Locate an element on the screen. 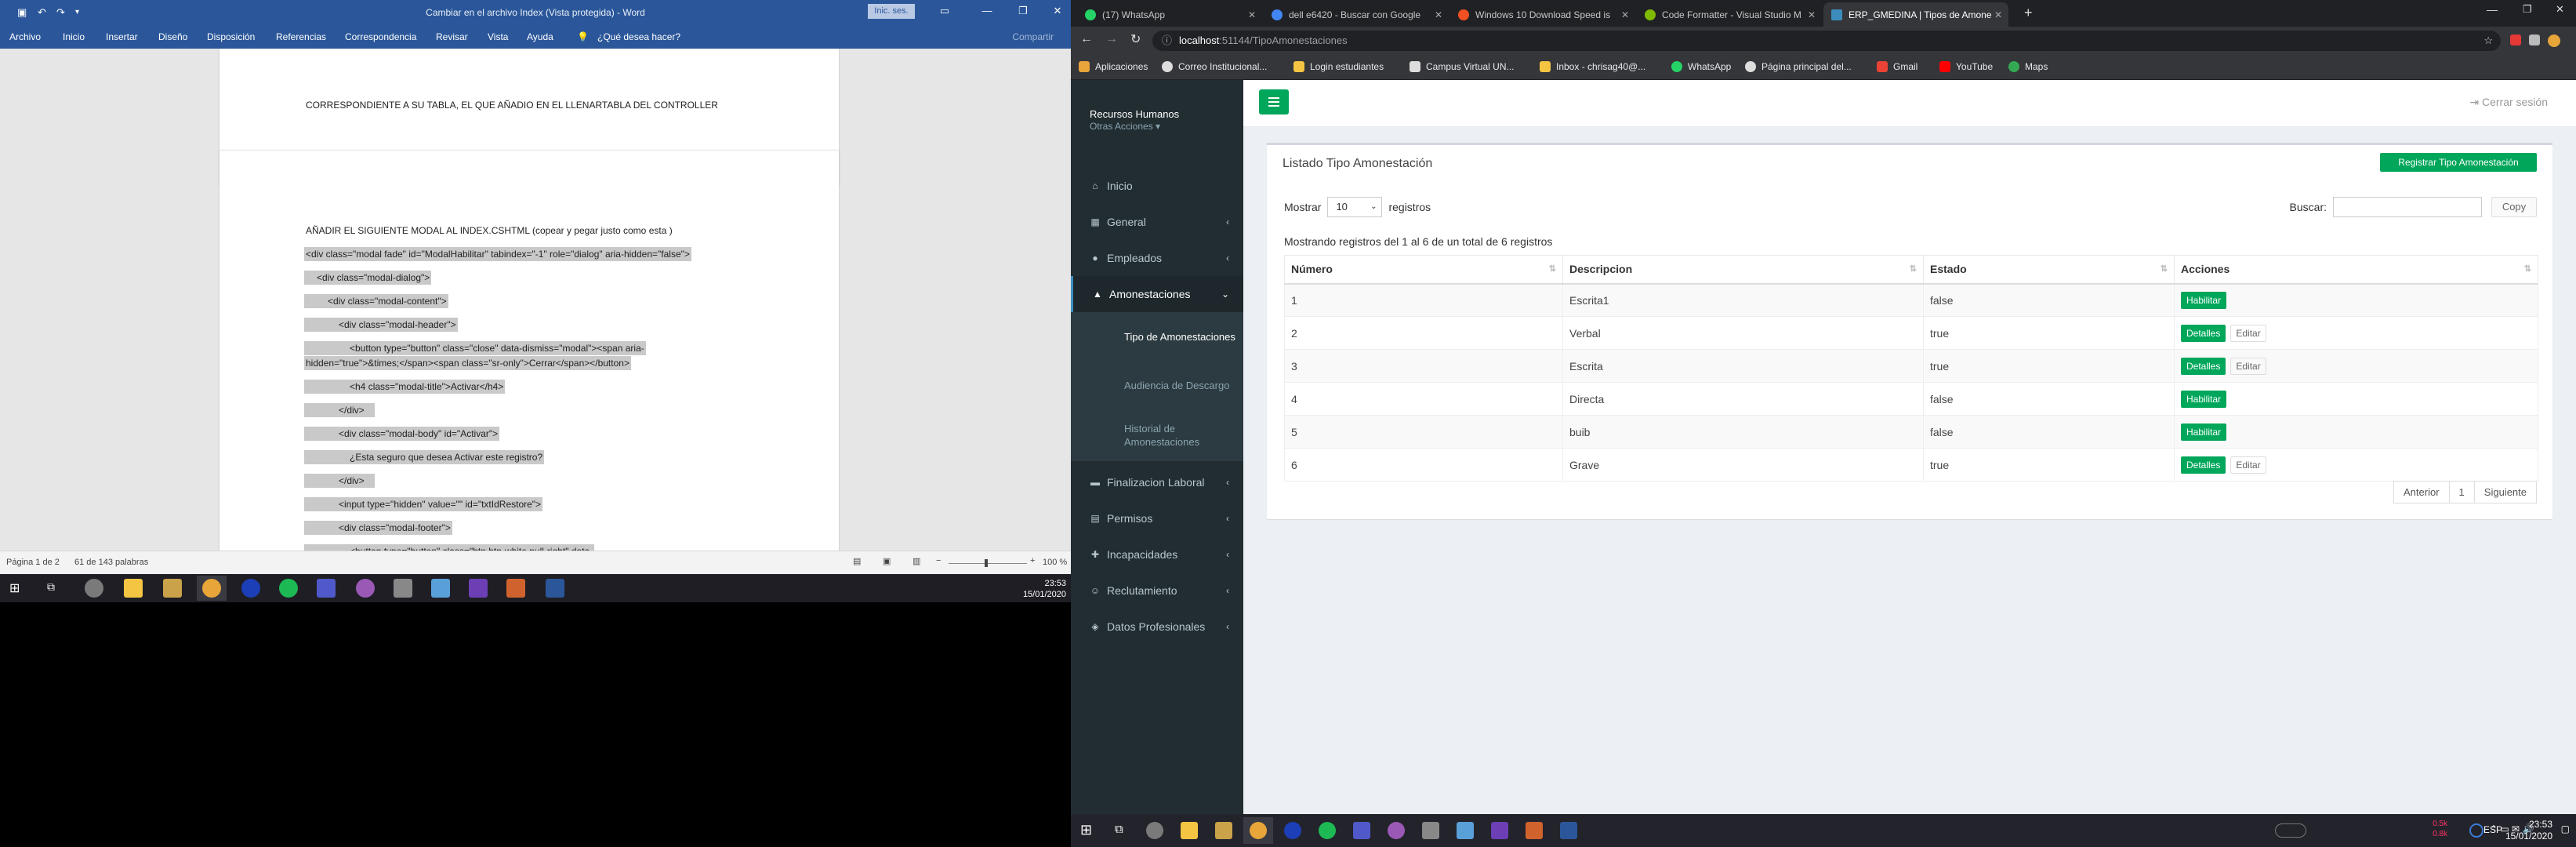 The width and height of the screenshot is (2576, 847). maximize-icon: ❐ is located at coordinates (2527, 9).